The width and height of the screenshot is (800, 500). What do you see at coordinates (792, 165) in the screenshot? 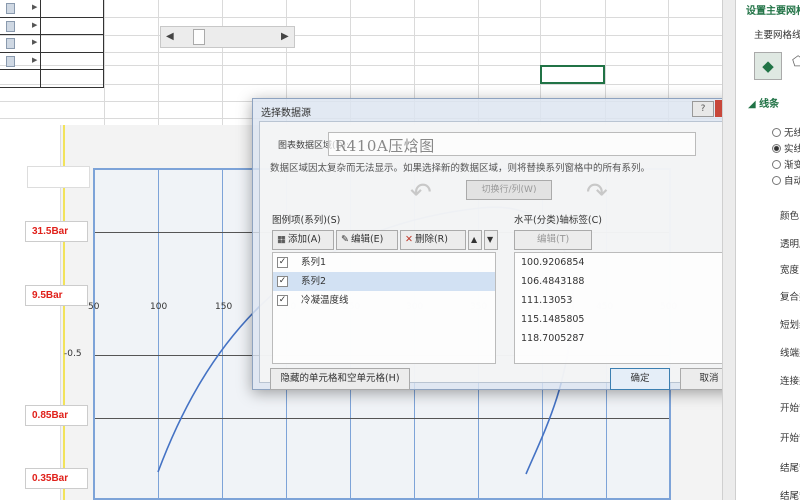
I see `radio-label: 渐变线` at bounding box center [792, 165].